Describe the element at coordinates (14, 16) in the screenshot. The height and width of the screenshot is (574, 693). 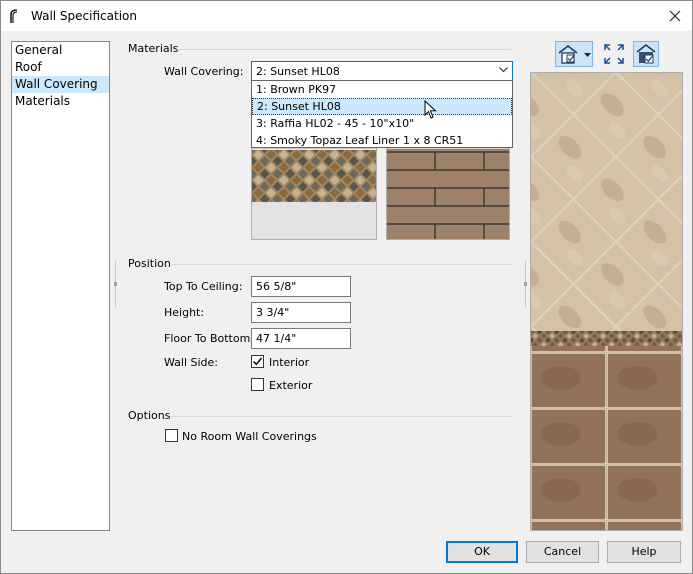
I see `wall-app-icon` at that location.